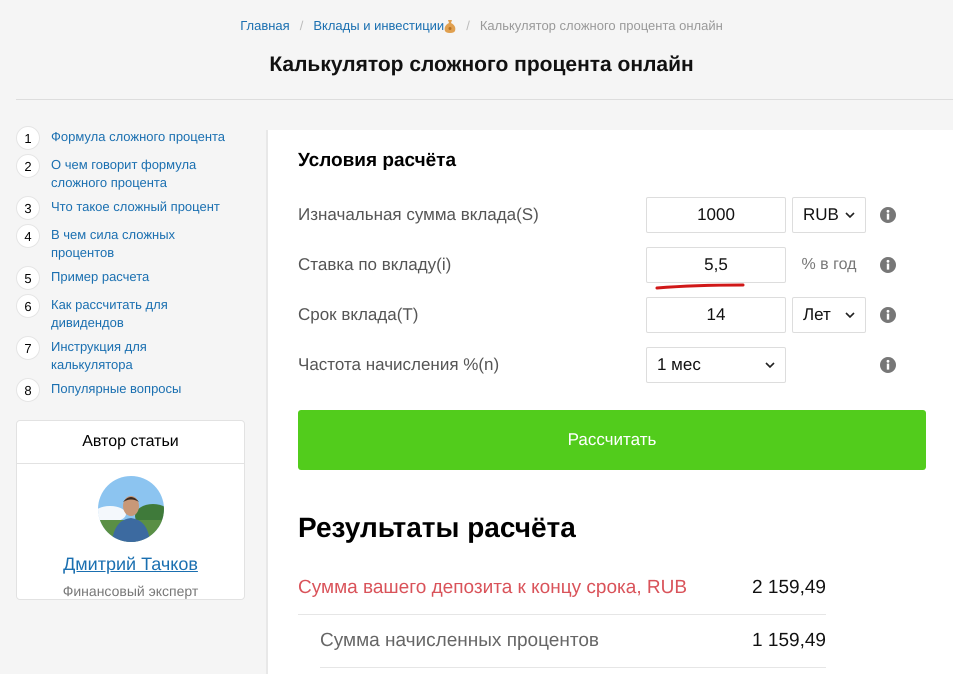 The height and width of the screenshot is (674, 953). Describe the element at coordinates (450, 25) in the screenshot. I see `money-bag-icon` at that location.